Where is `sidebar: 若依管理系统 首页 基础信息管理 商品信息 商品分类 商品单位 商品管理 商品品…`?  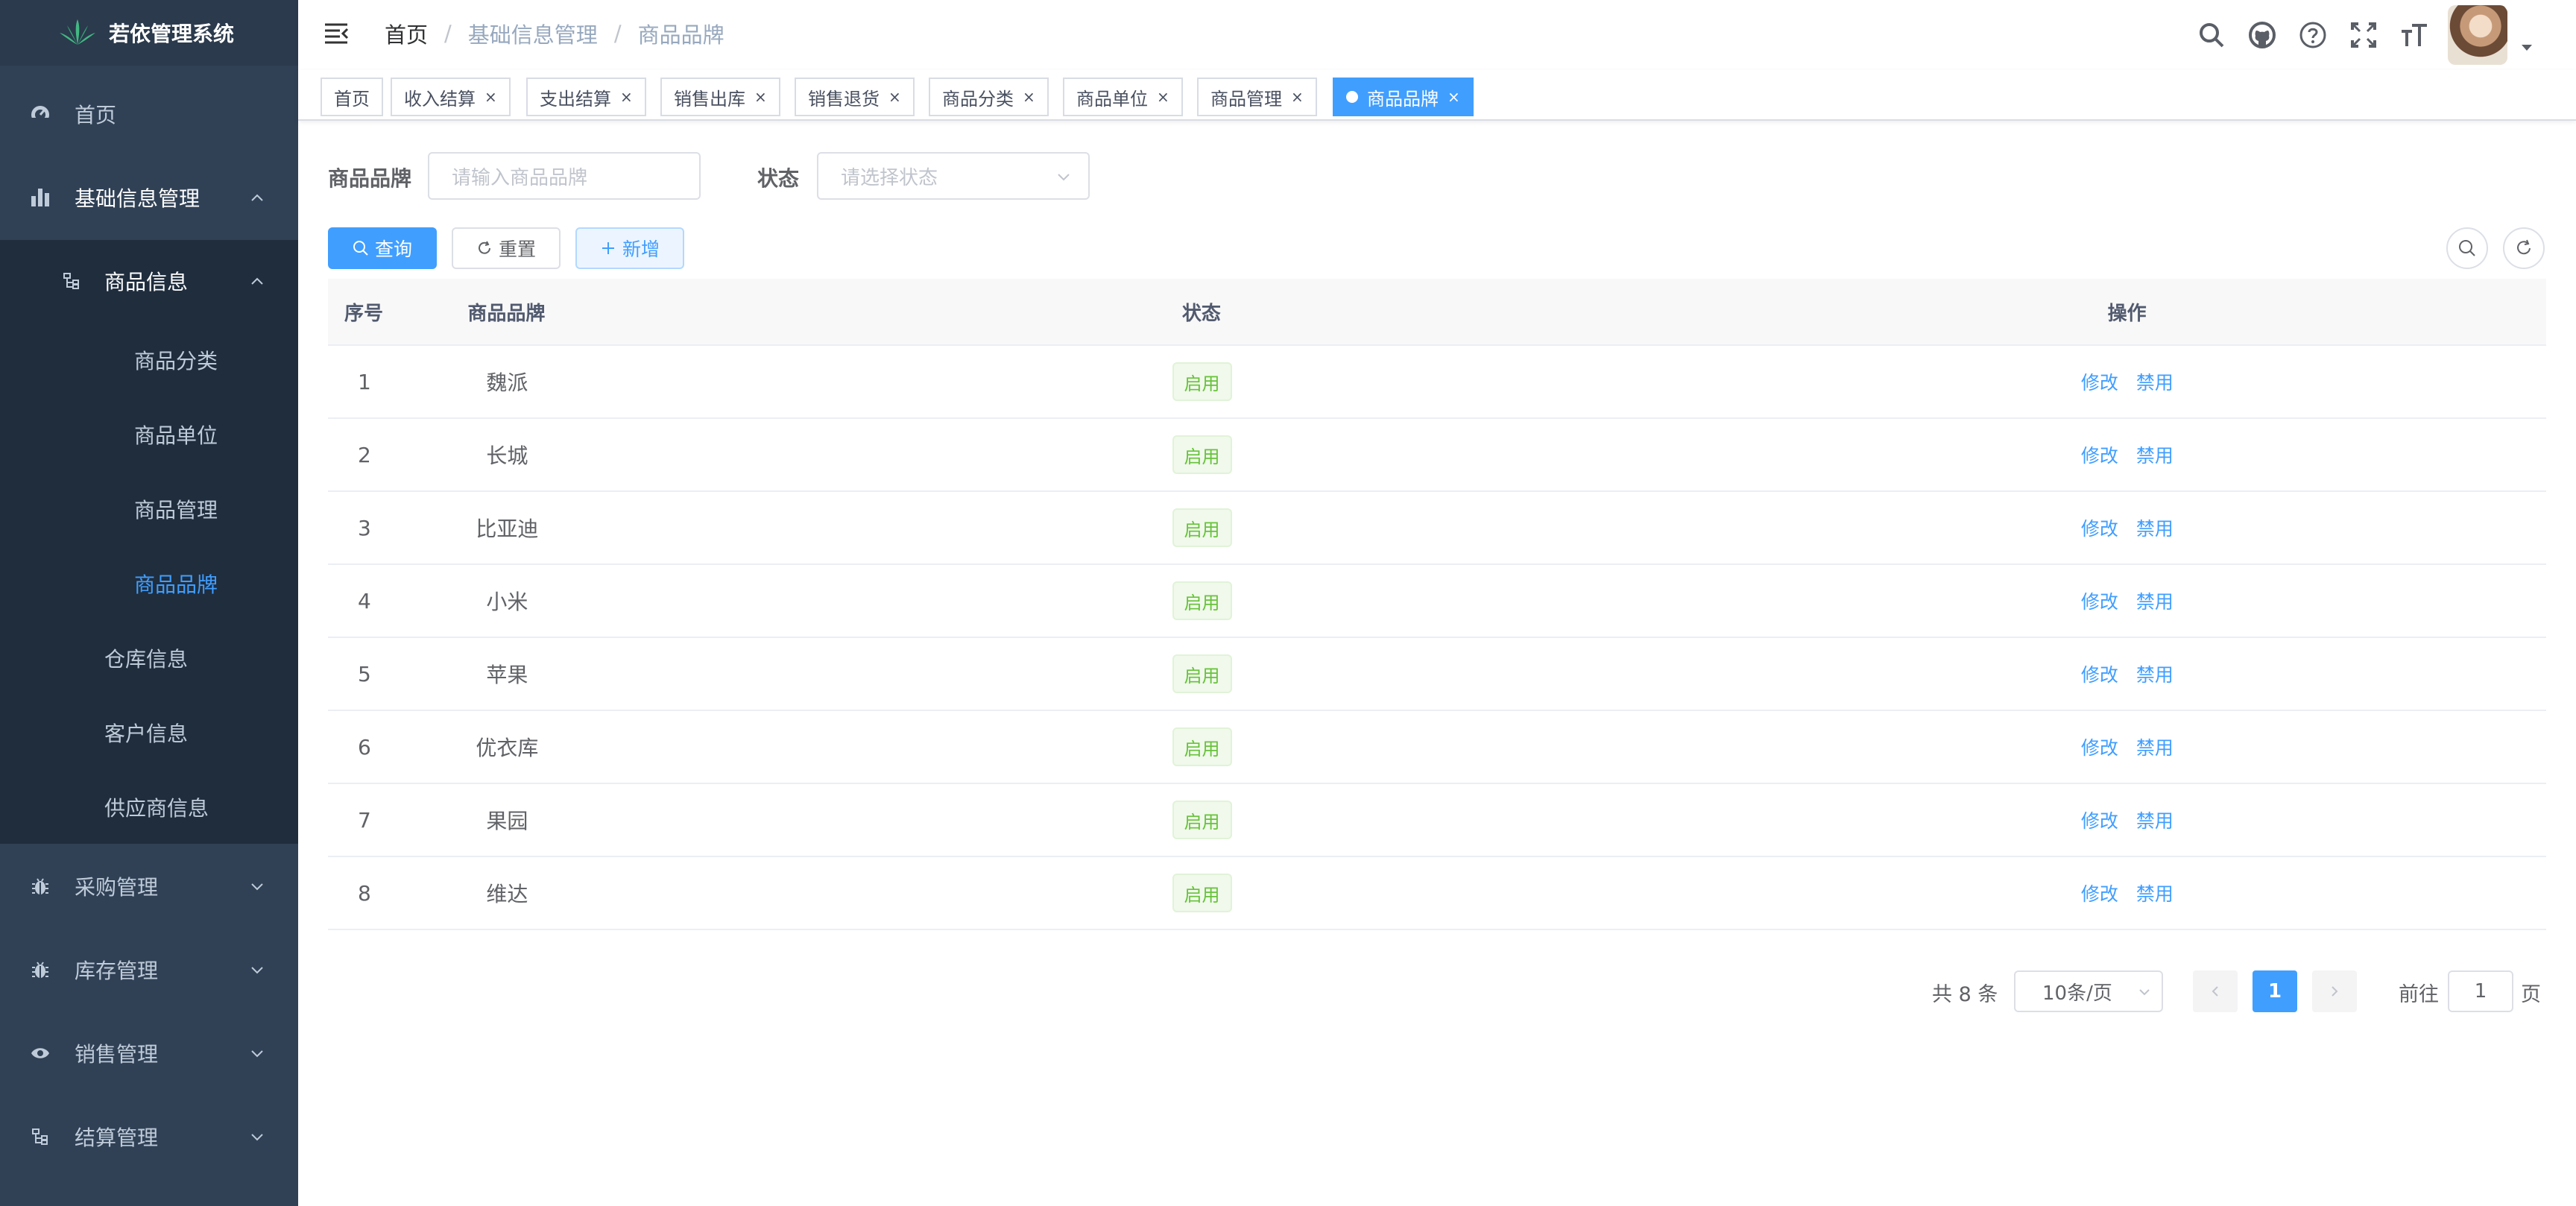 sidebar: 若依管理系统 首页 基础信息管理 商品信息 商品分类 商品单位 商品管理 商品品… is located at coordinates (149, 603).